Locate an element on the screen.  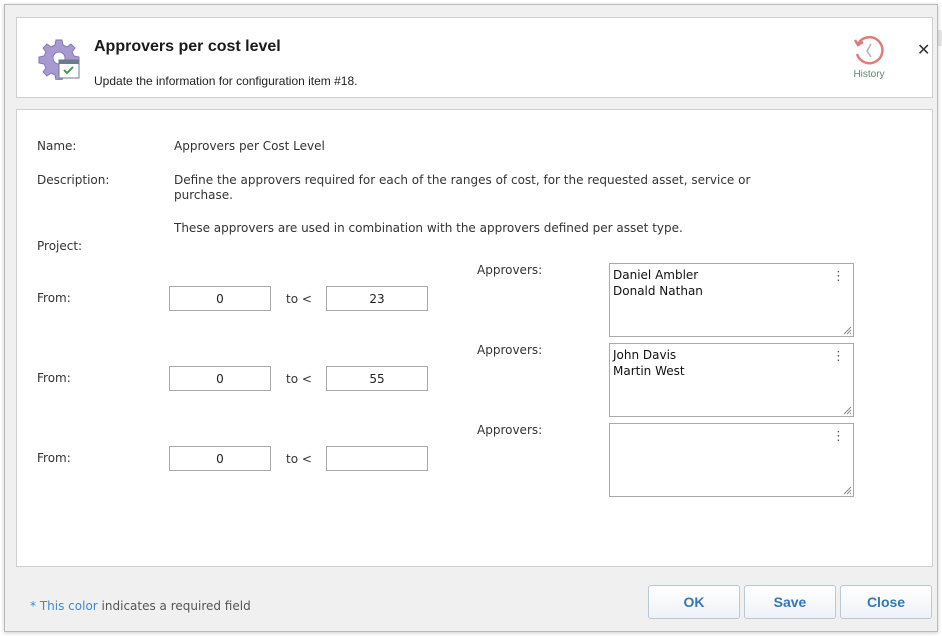
approvers-names-1: Daniel Ambler Donald Nathan is located at coordinates (658, 283).